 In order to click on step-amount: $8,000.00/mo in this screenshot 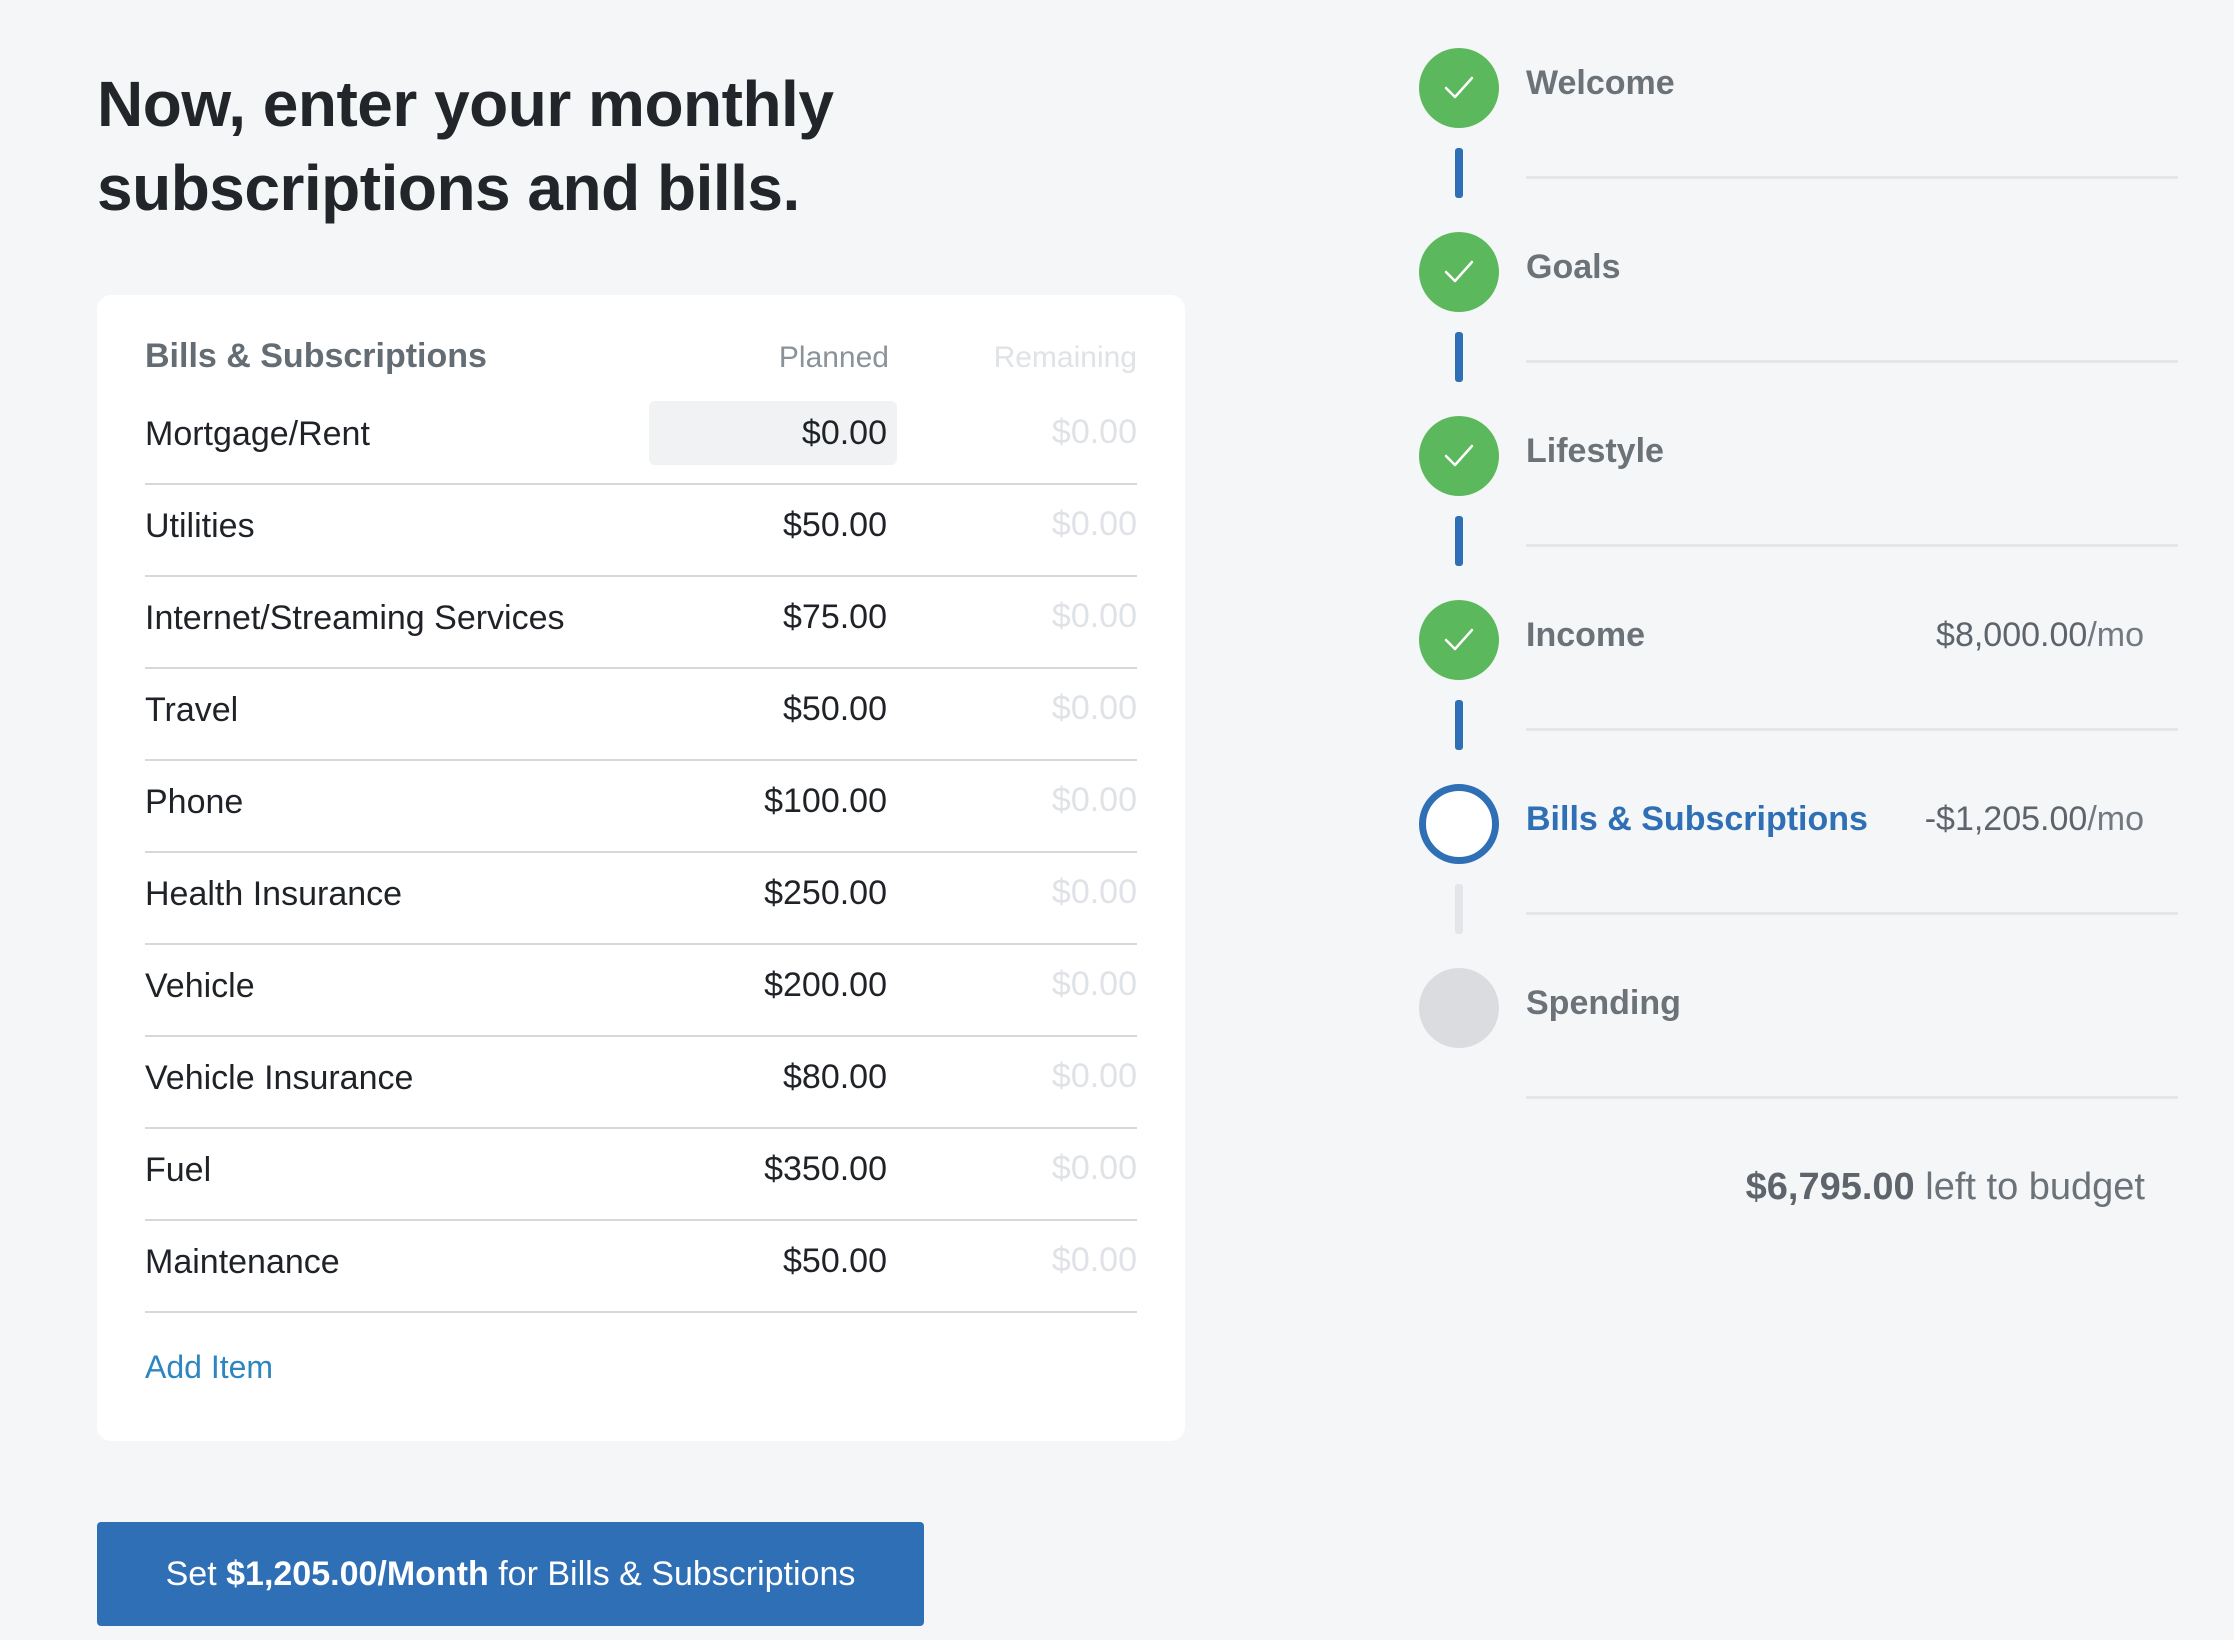, I will do `click(2040, 635)`.